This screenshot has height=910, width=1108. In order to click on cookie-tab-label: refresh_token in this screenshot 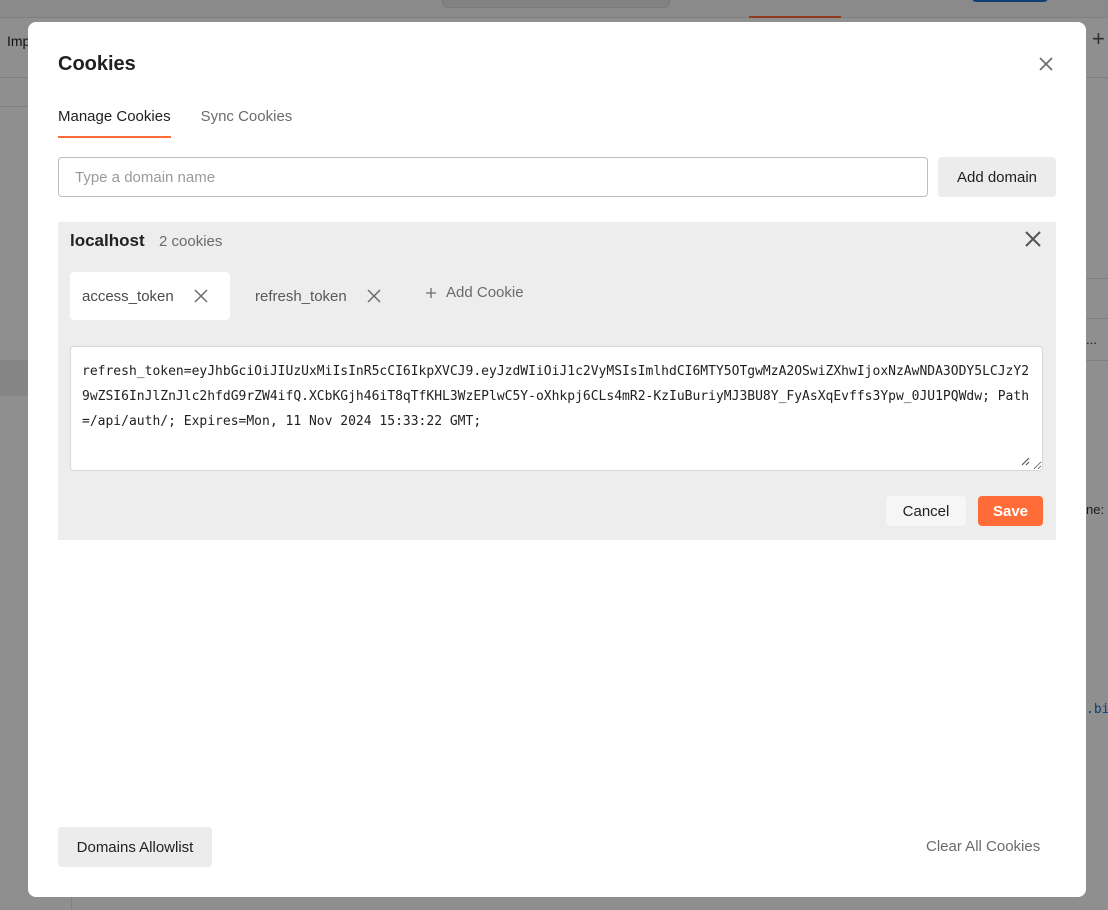, I will do `click(301, 296)`.